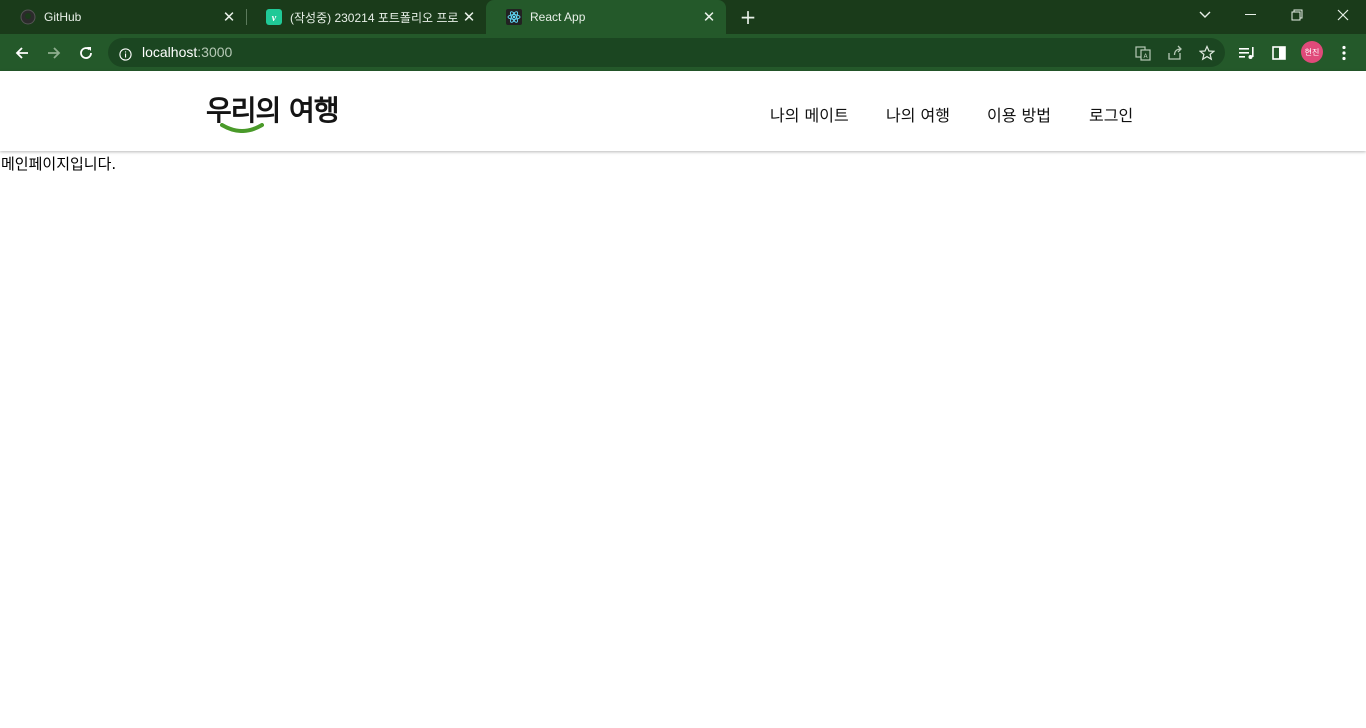 This screenshot has width=1366, height=728. What do you see at coordinates (809, 114) in the screenshot?
I see `nav-my-mate: 나의 메이트` at bounding box center [809, 114].